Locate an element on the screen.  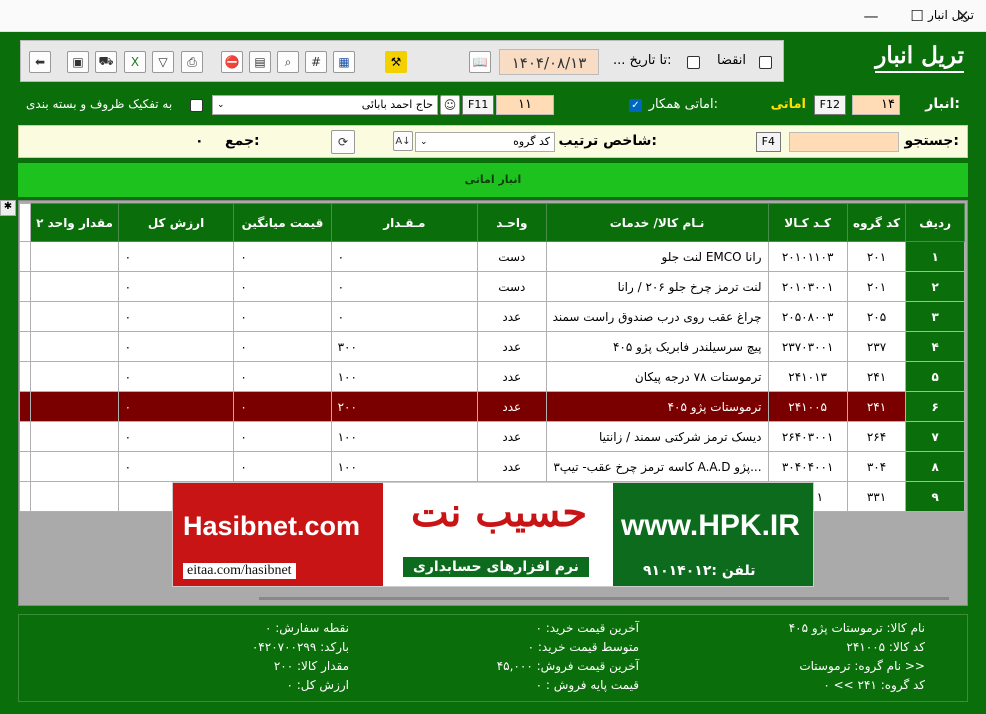
save-icon: ▣ is located at coordinates (78, 62).